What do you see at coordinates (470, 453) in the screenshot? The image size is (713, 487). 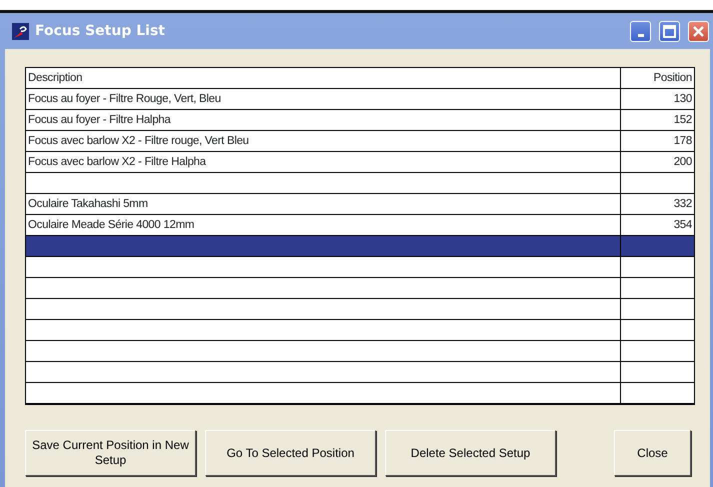 I see `dialog-button: Delete Selected Setup` at bounding box center [470, 453].